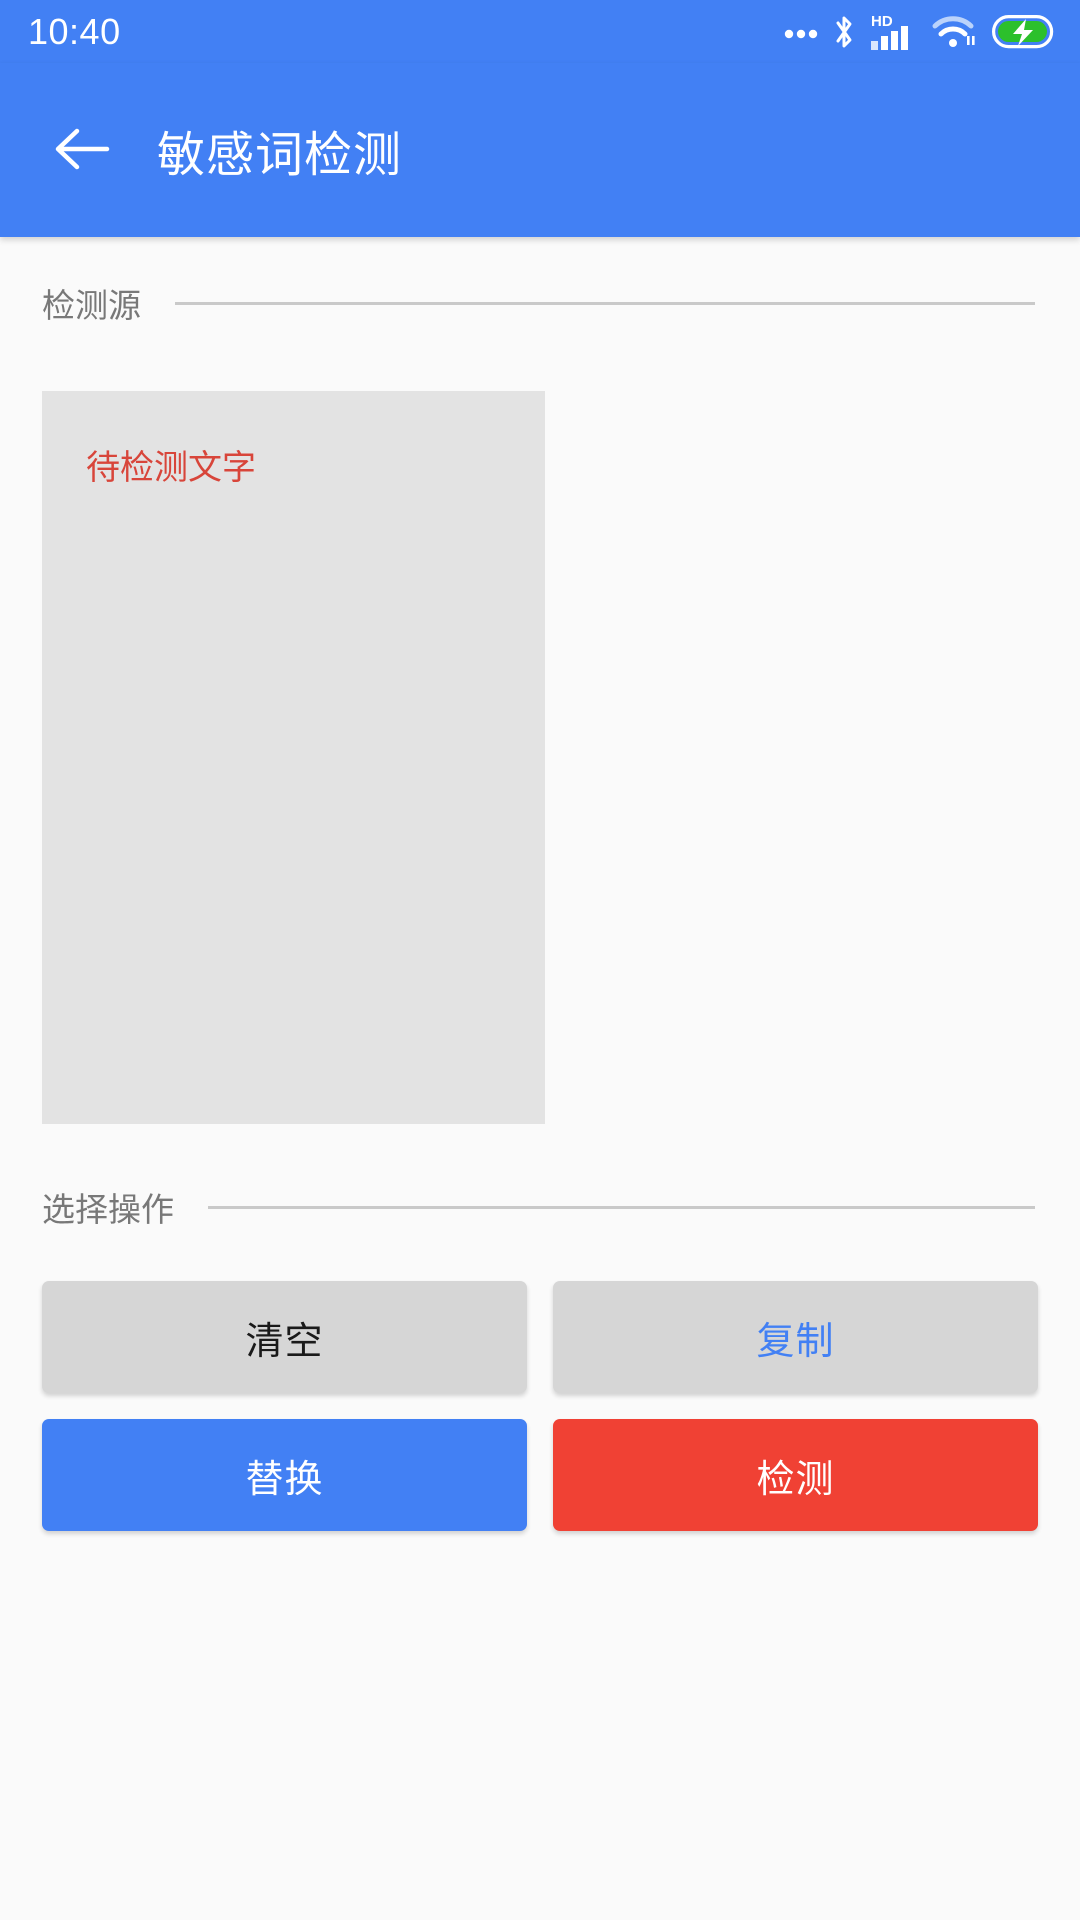 The width and height of the screenshot is (1080, 1920). I want to click on detect-button: 检测, so click(795, 1475).